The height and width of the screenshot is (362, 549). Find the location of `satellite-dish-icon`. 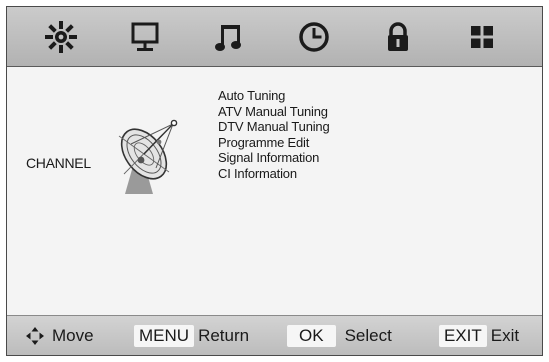

satellite-dish-icon is located at coordinates (148, 156).